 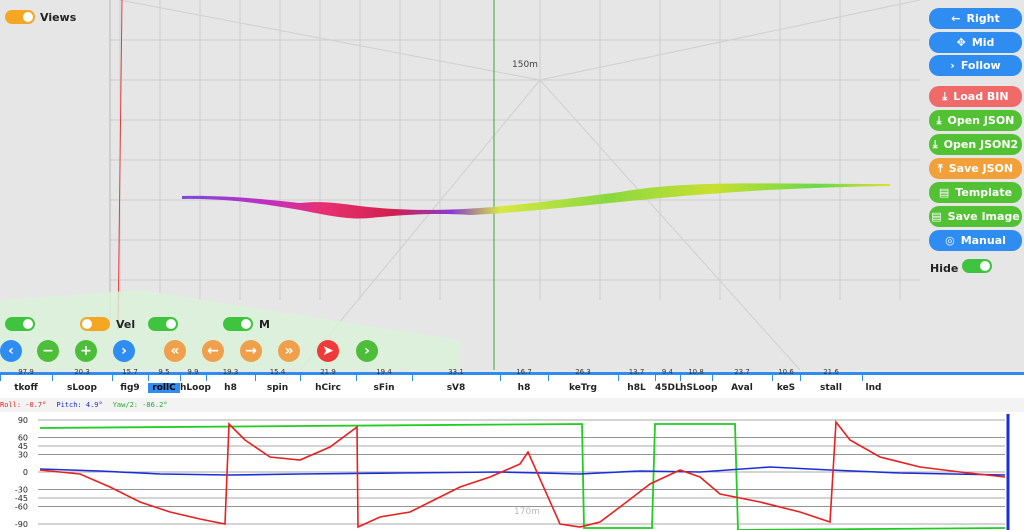 I want to click on manual-button: ◎ Manual, so click(x=975, y=240).